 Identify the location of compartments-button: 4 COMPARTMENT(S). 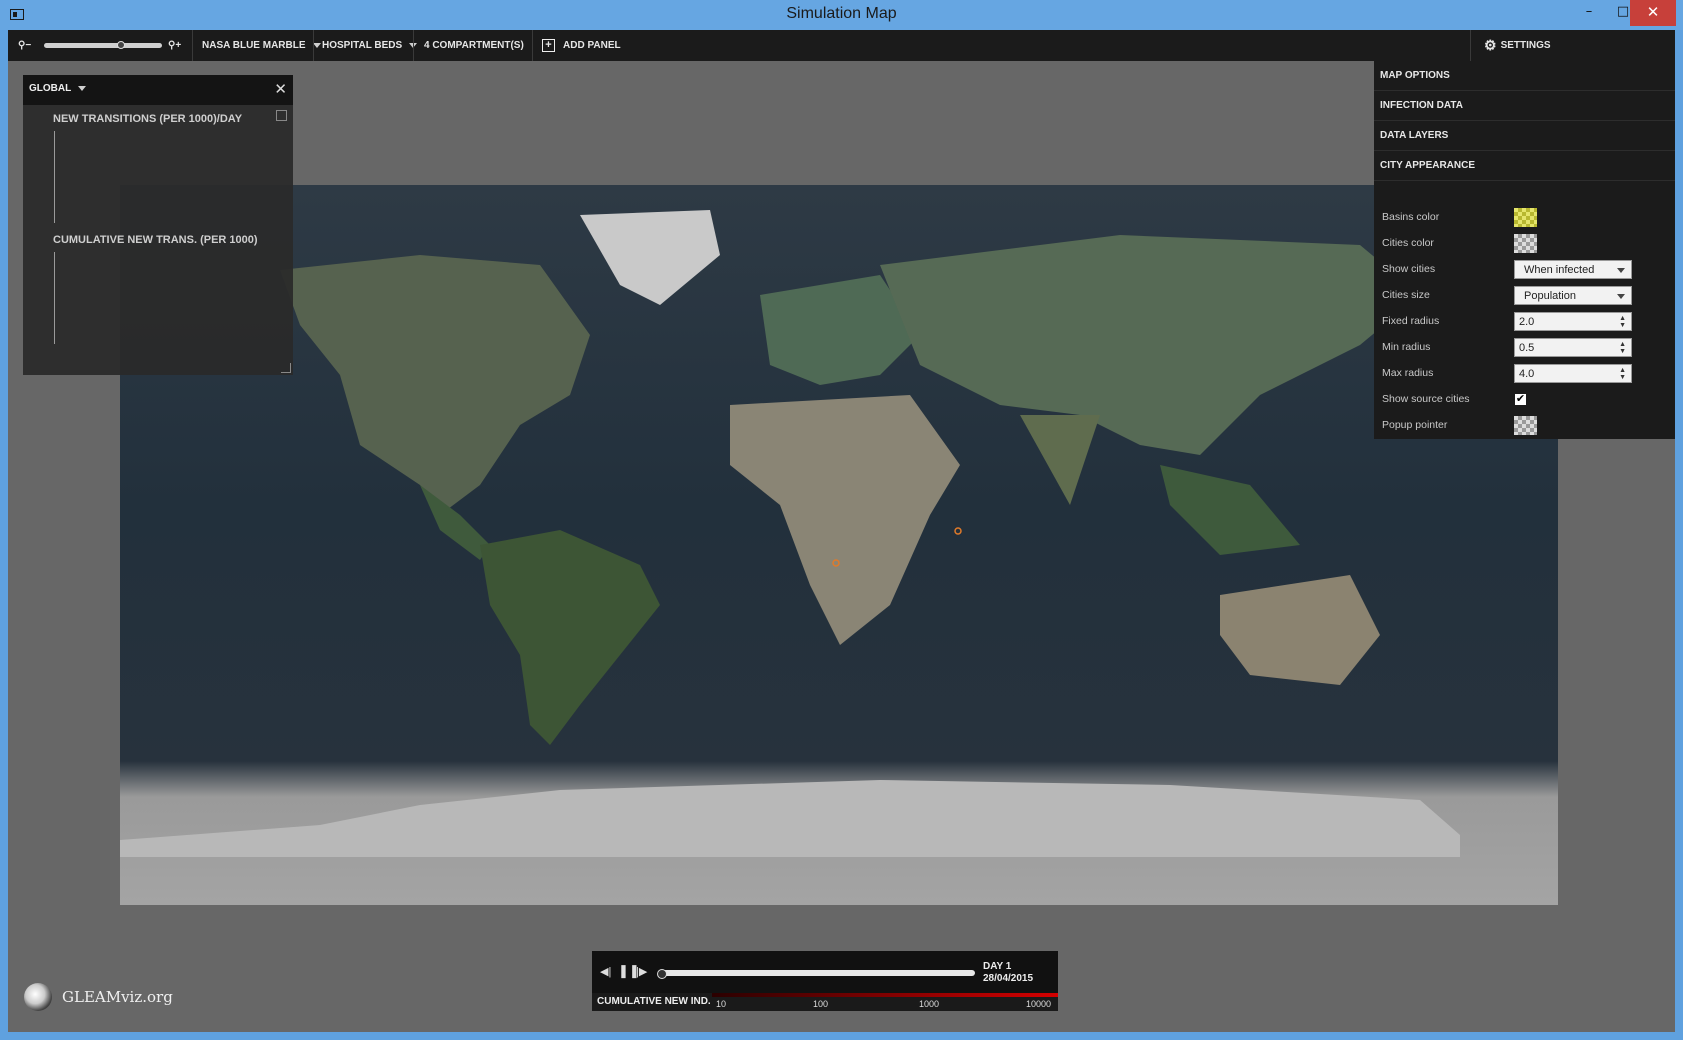
(474, 45).